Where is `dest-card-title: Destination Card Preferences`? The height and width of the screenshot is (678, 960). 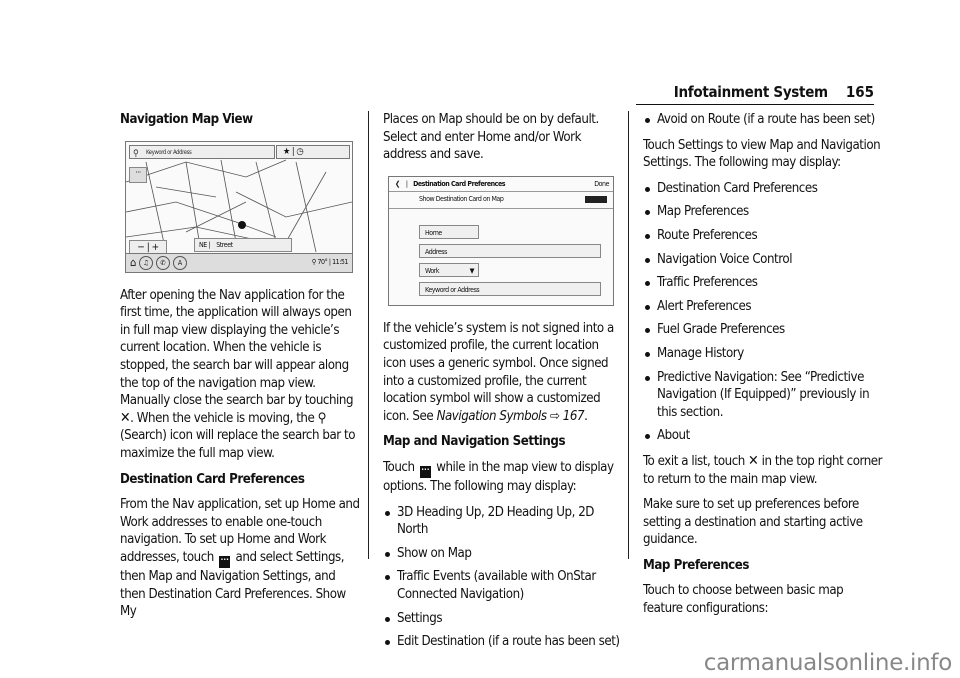 dest-card-title: Destination Card Preferences is located at coordinates (459, 183).